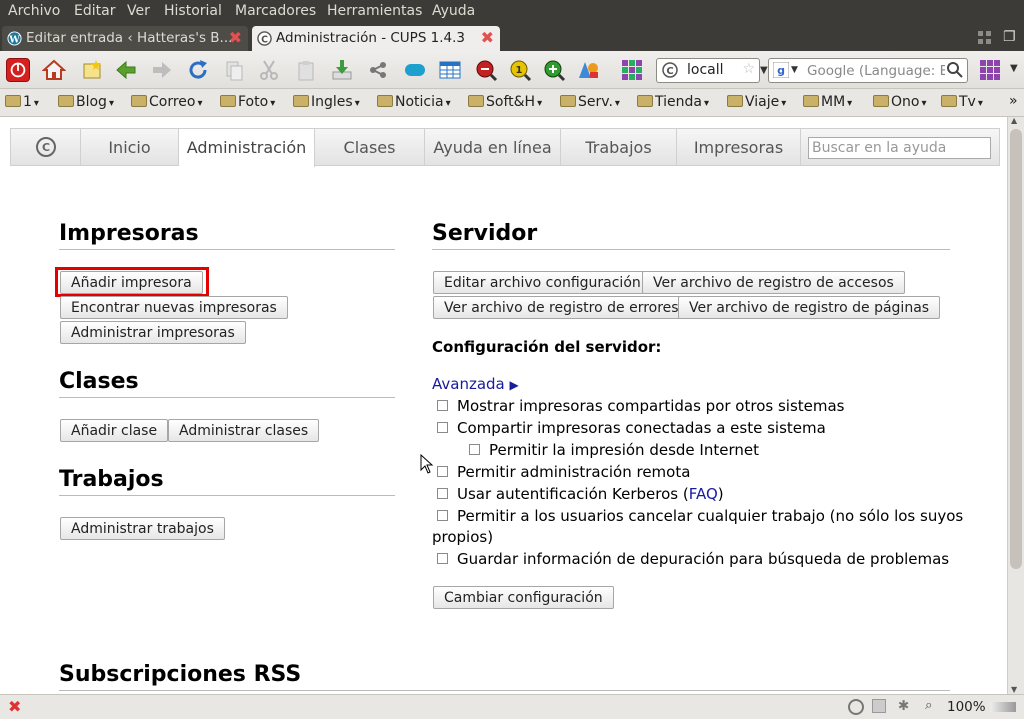 This screenshot has height=719, width=1024. Describe the element at coordinates (126, 70) in the screenshot. I see `back-arrow-icon` at that location.